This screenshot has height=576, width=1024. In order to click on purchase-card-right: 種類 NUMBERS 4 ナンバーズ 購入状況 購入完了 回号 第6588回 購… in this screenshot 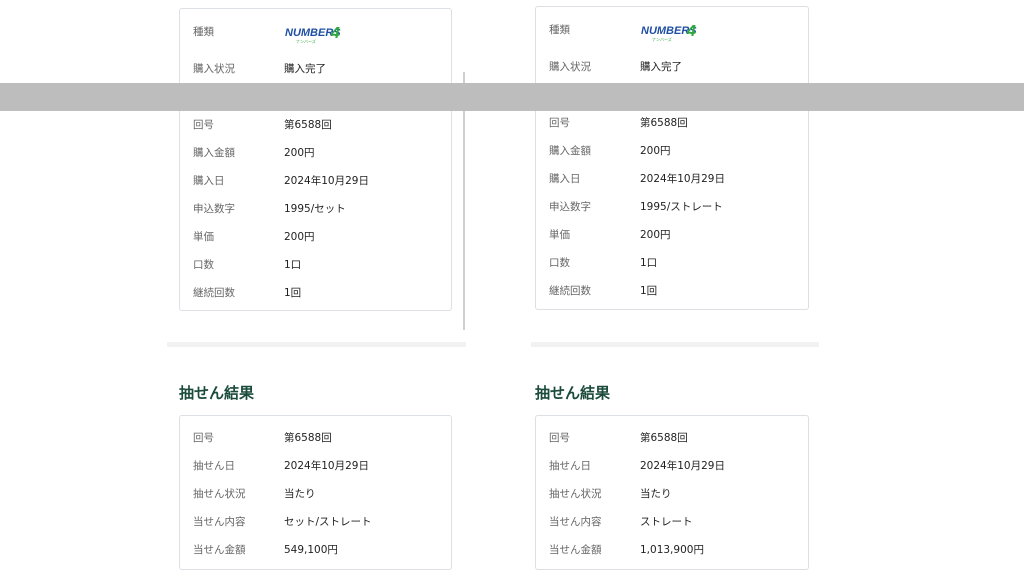, I will do `click(672, 158)`.